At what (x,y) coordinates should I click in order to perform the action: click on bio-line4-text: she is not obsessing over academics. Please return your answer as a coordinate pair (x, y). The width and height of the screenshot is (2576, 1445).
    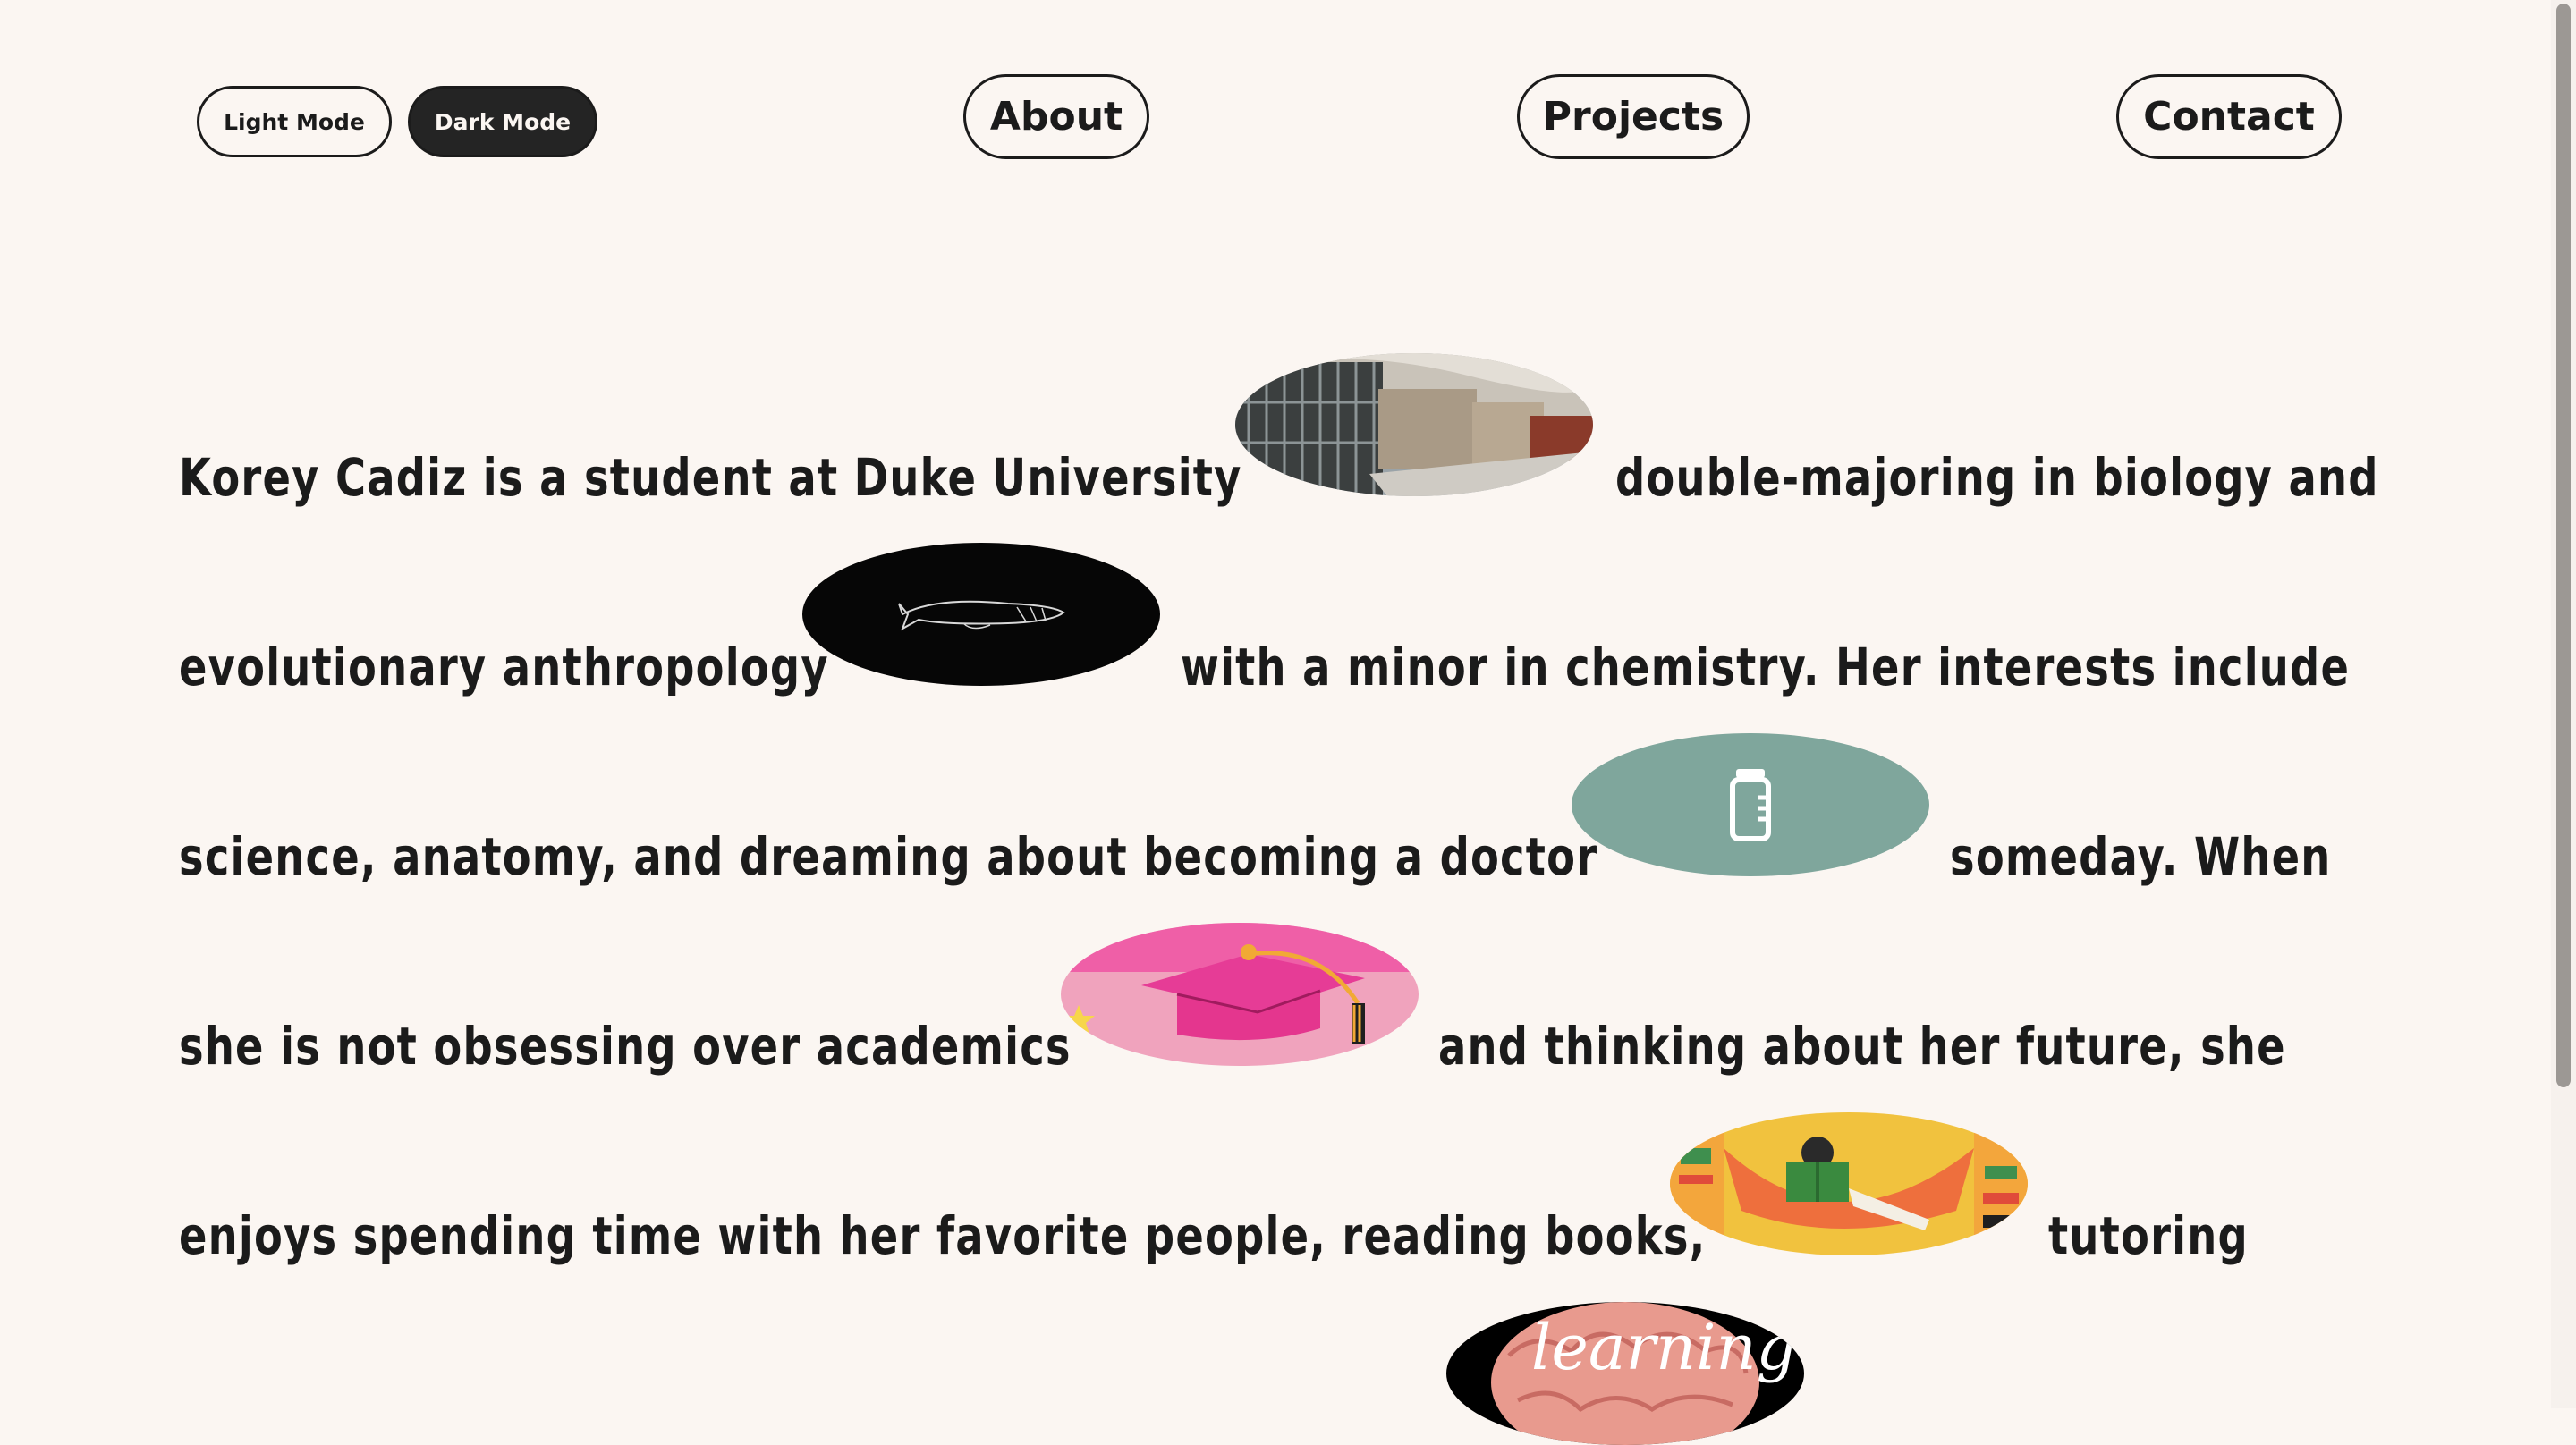
    Looking at the image, I should click on (625, 1046).